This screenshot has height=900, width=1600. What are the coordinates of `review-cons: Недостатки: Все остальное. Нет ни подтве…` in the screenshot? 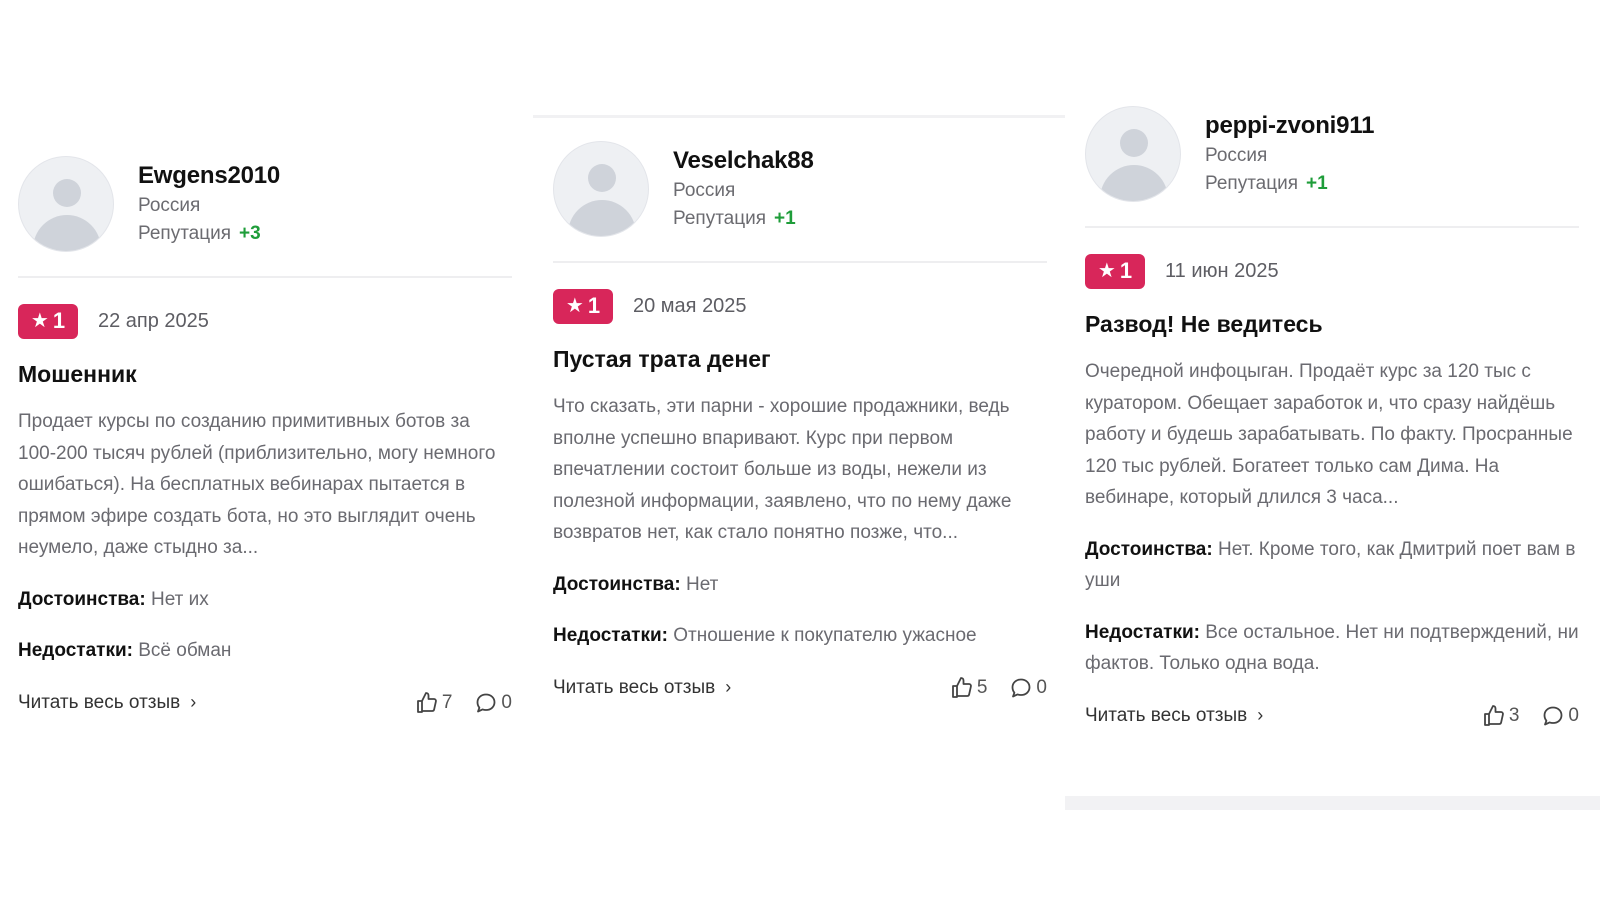 It's located at (1332, 648).